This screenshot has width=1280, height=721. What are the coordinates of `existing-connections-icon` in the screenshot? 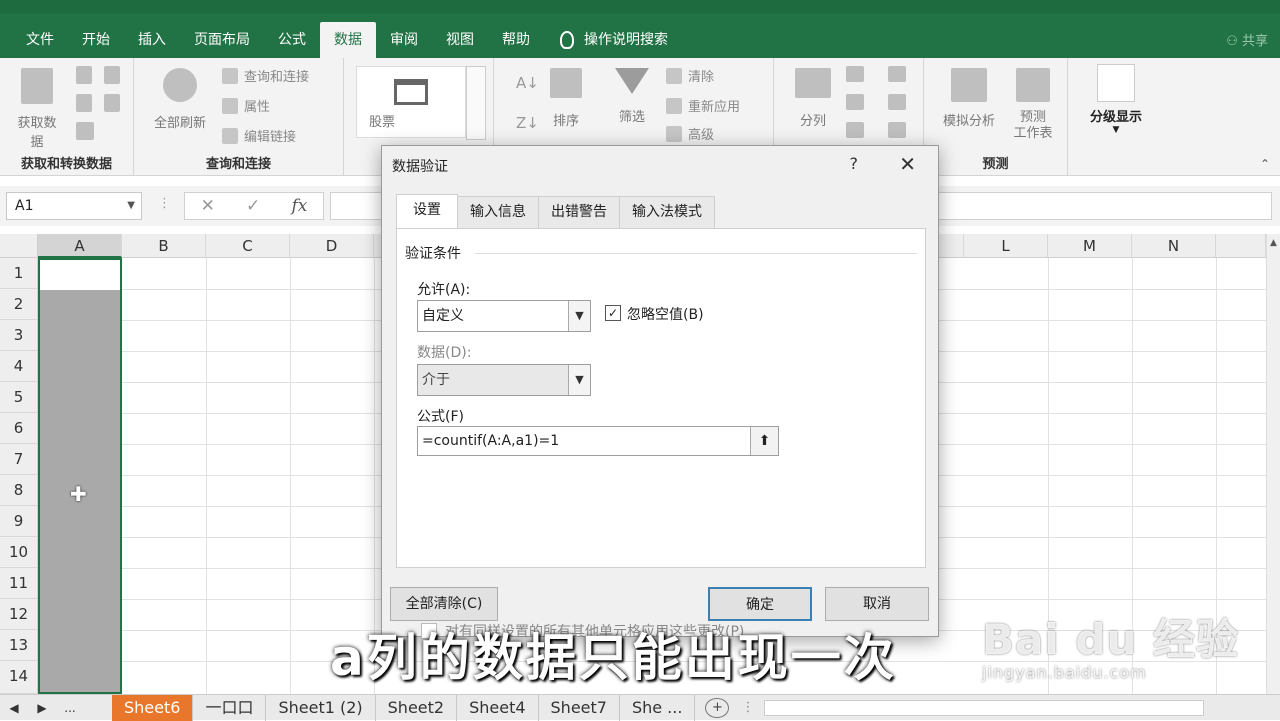 It's located at (85, 131).